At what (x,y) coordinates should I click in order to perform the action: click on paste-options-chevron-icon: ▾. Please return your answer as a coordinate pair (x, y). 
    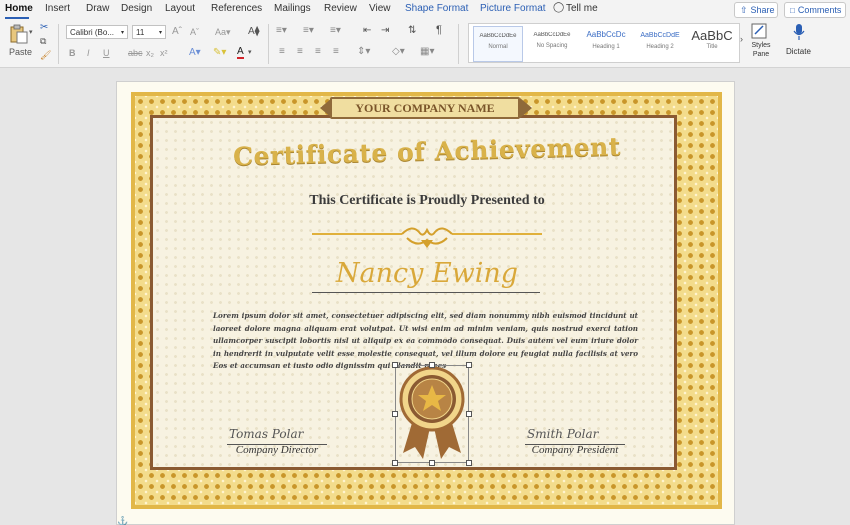
    Looking at the image, I should click on (31, 32).